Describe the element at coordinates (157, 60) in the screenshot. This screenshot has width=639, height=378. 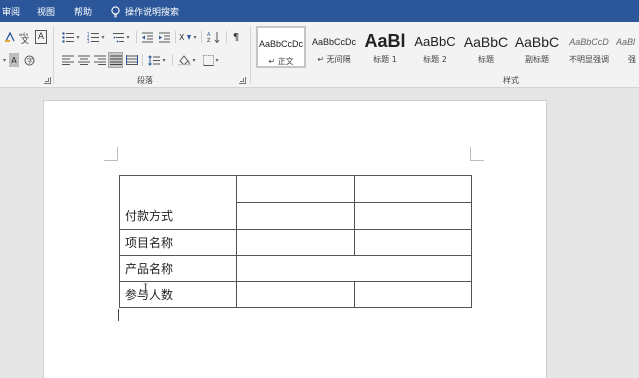
I see `line-spacing-icon: ▾` at that location.